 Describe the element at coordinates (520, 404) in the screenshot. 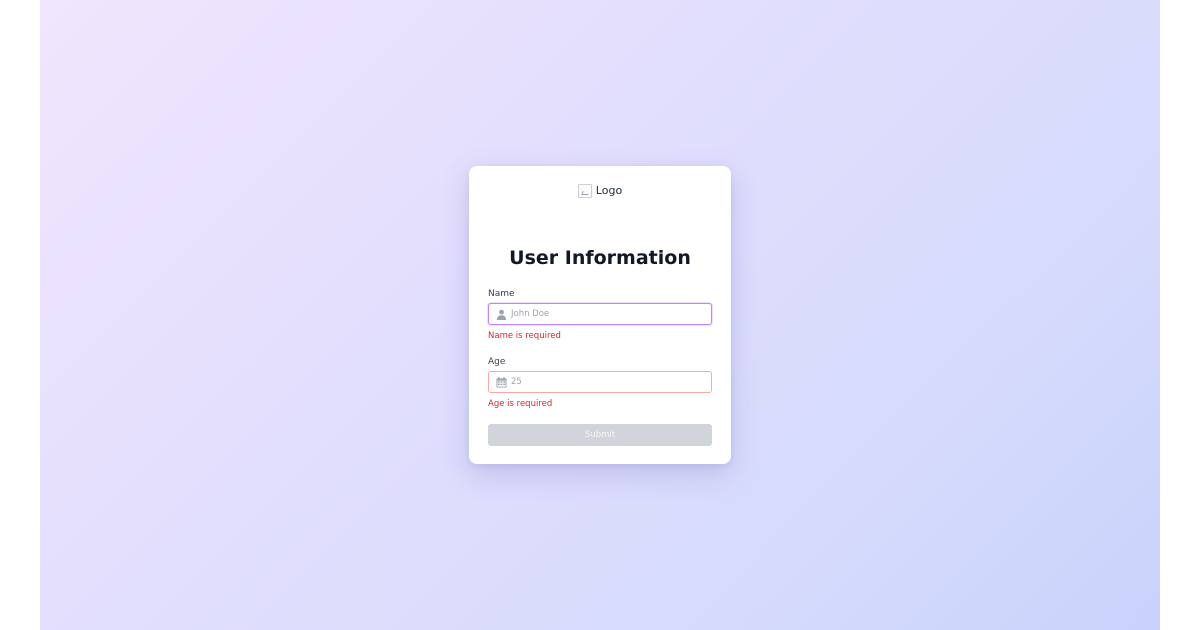

I see `age-error: Age is required` at that location.